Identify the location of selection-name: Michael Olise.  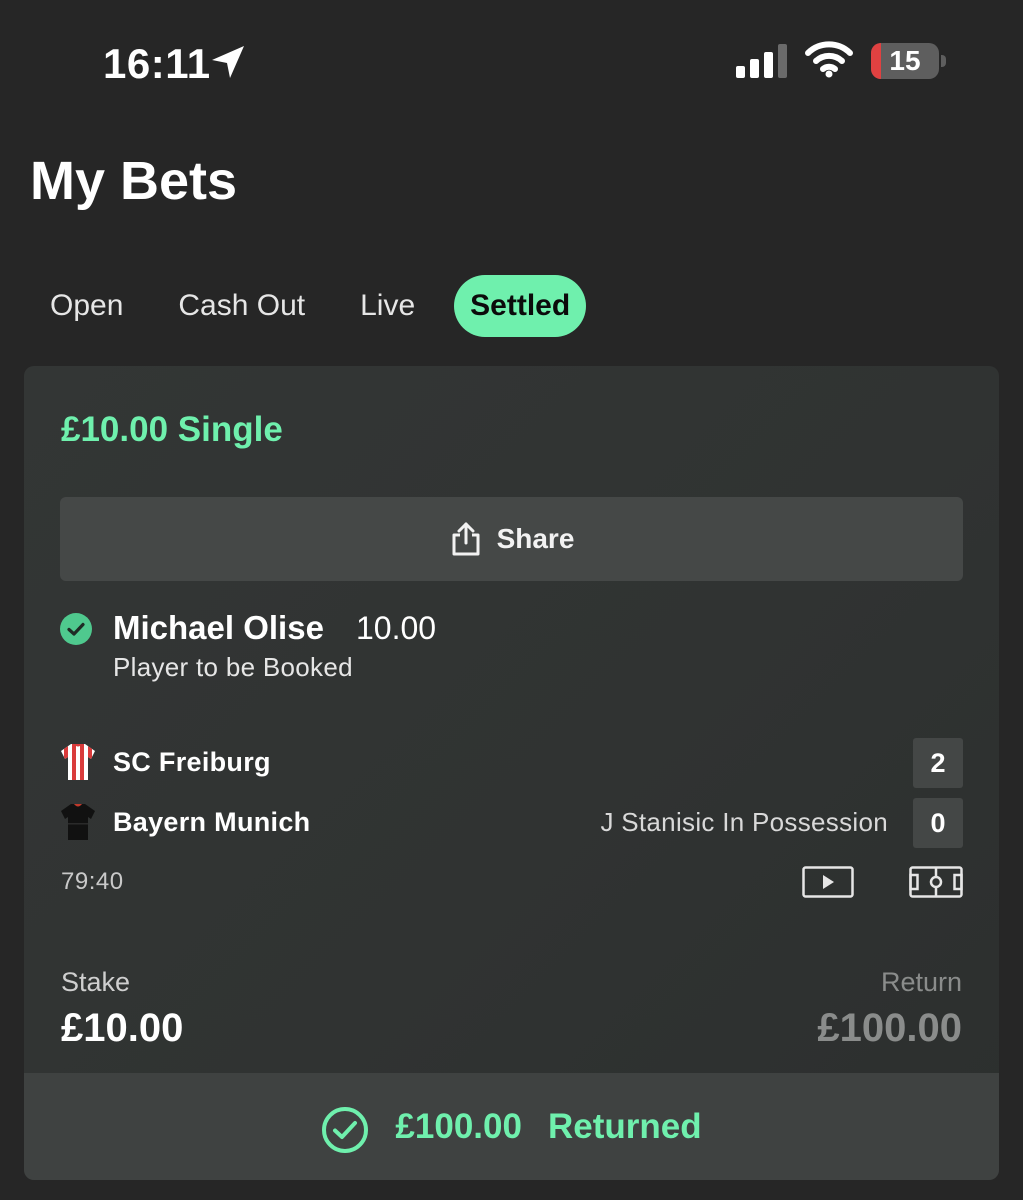
(218, 627).